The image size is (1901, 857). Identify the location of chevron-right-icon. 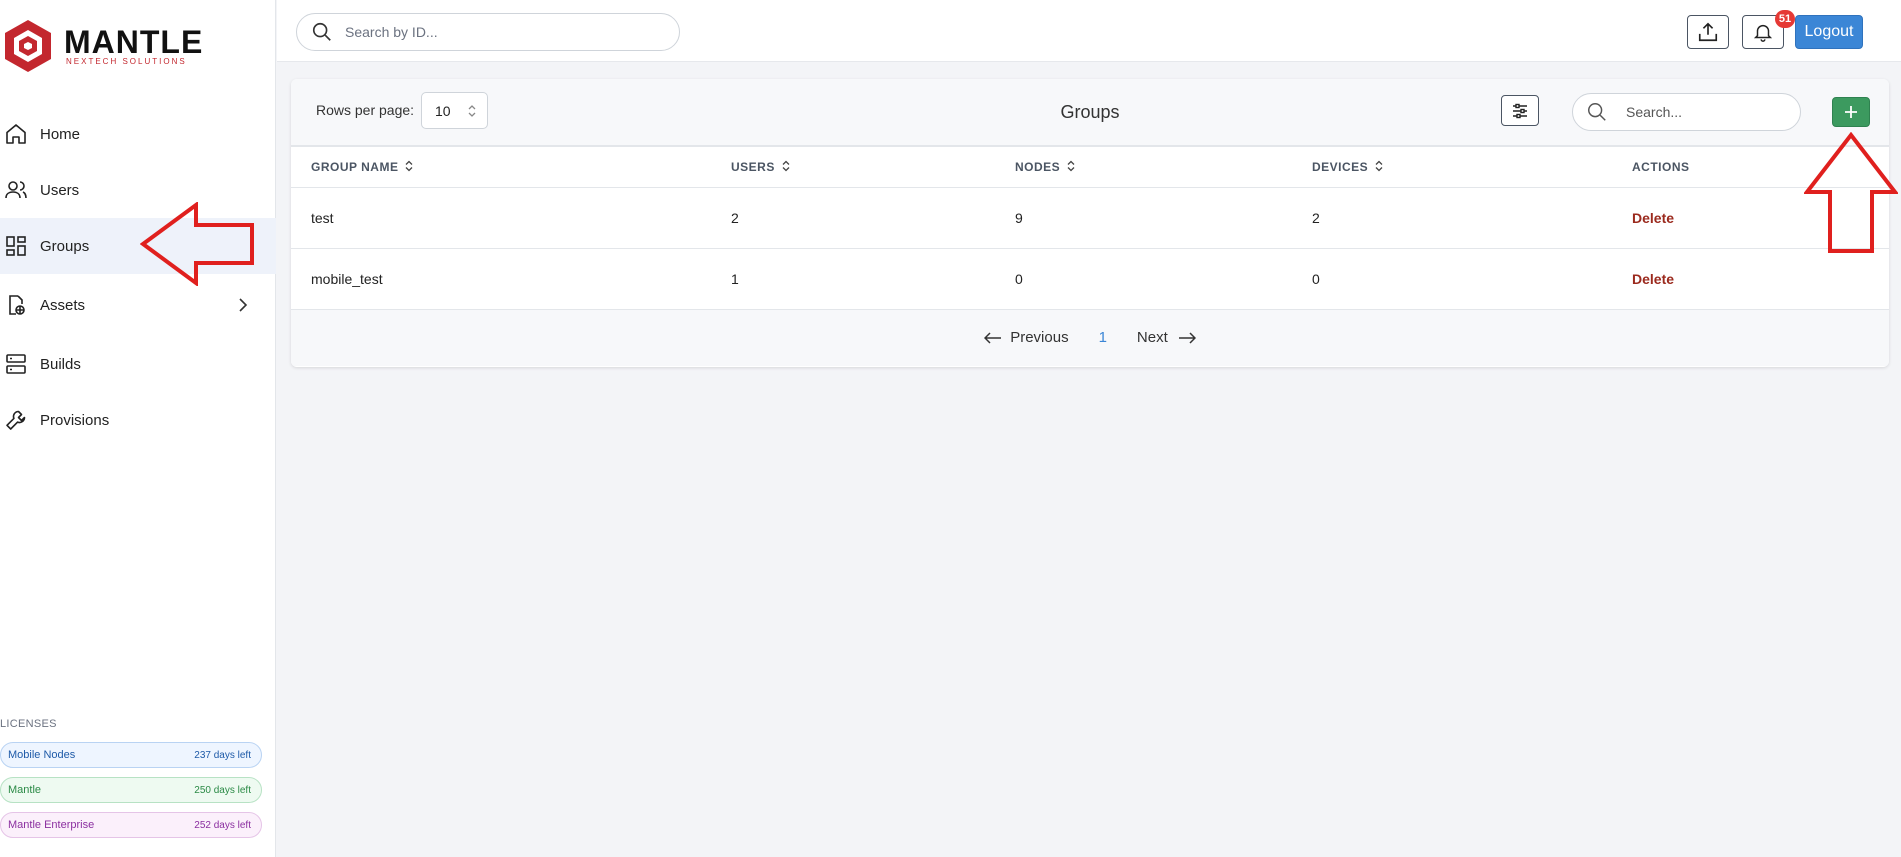
(243, 305).